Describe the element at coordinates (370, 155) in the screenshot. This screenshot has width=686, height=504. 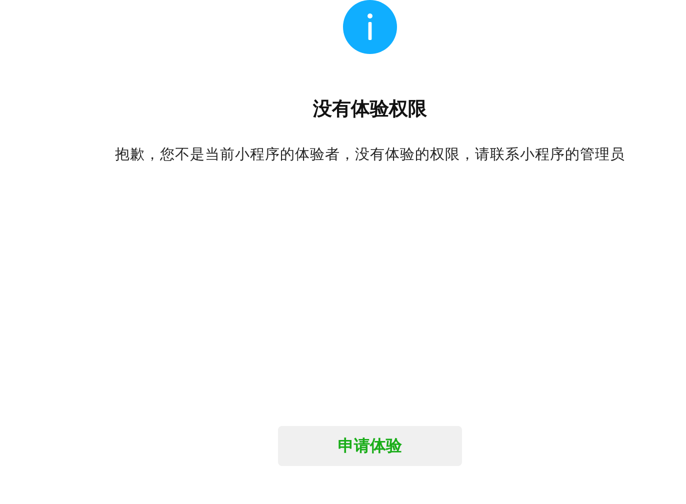
I see `message-text: 抱歉，您不是当前小程序的体验者，没有体验的权限，请联系小程序的管理员` at that location.